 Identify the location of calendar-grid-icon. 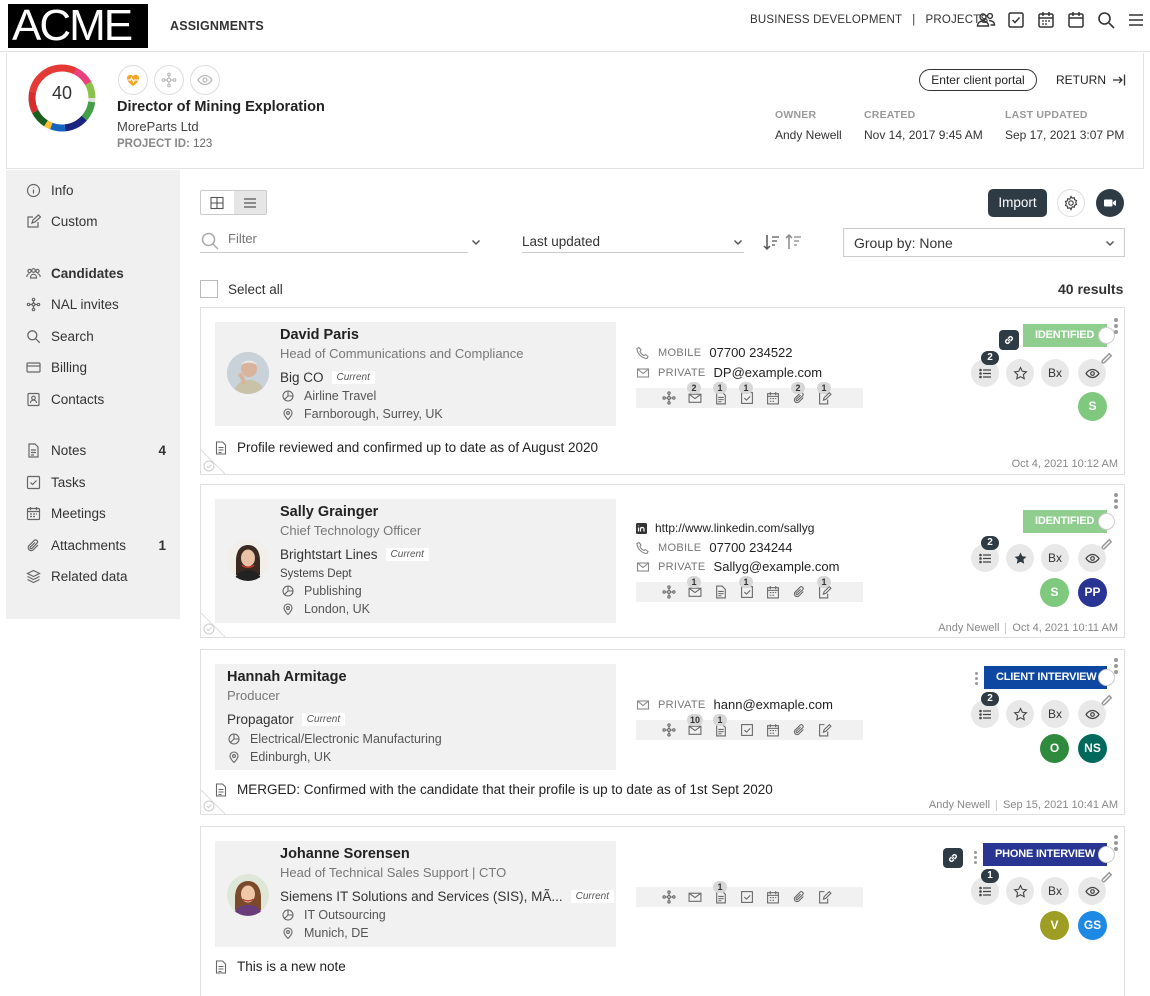
(1046, 20).